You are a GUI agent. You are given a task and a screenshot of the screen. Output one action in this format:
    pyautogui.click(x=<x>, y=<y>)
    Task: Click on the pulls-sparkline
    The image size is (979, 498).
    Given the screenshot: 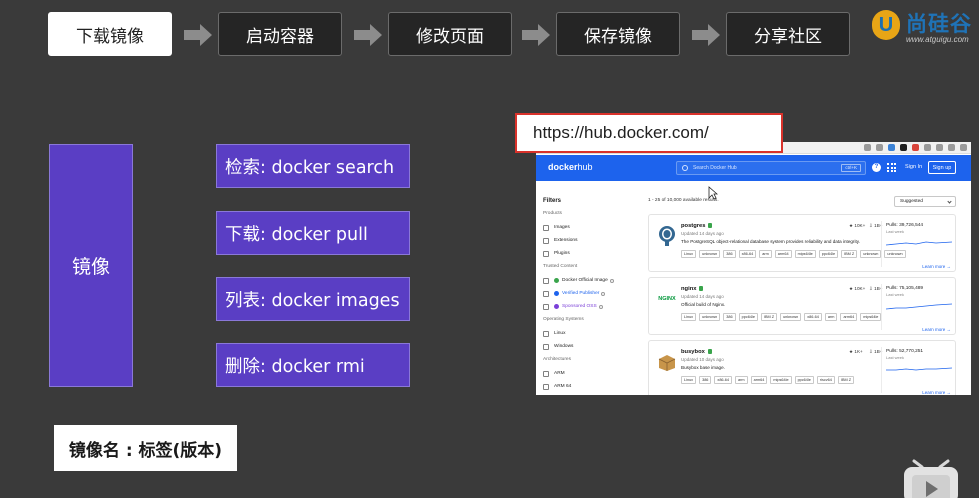 What is the action you would take?
    pyautogui.click(x=919, y=306)
    